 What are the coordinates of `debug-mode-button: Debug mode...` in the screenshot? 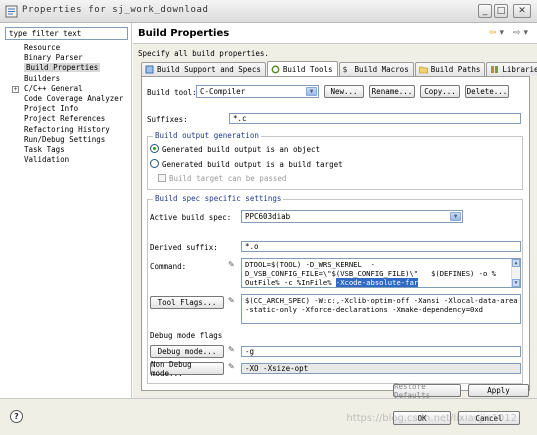 It's located at (187, 351).